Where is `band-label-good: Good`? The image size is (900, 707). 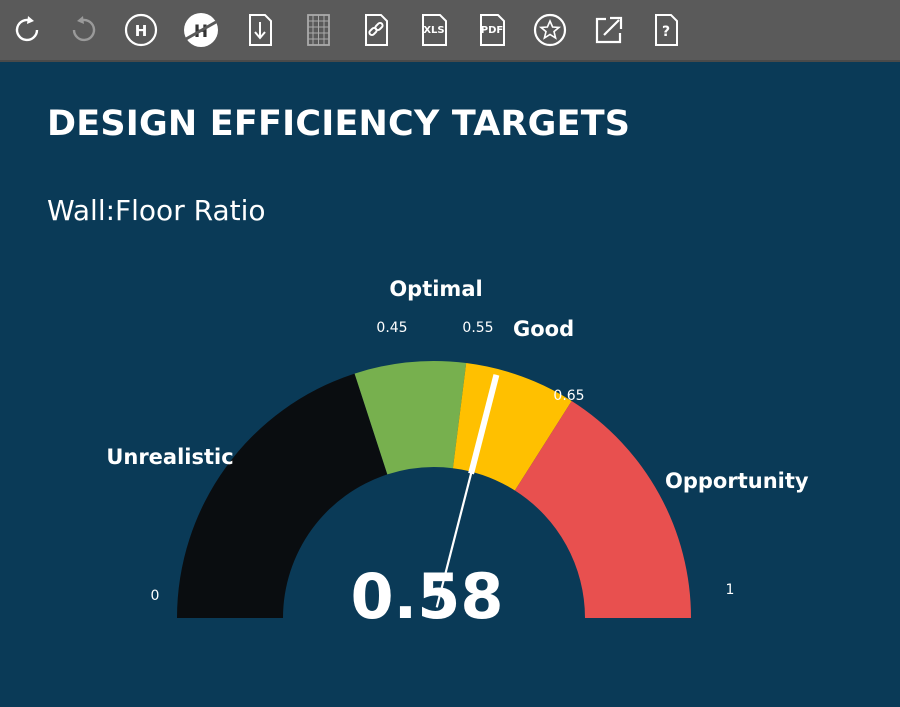 band-label-good: Good is located at coordinates (543, 329).